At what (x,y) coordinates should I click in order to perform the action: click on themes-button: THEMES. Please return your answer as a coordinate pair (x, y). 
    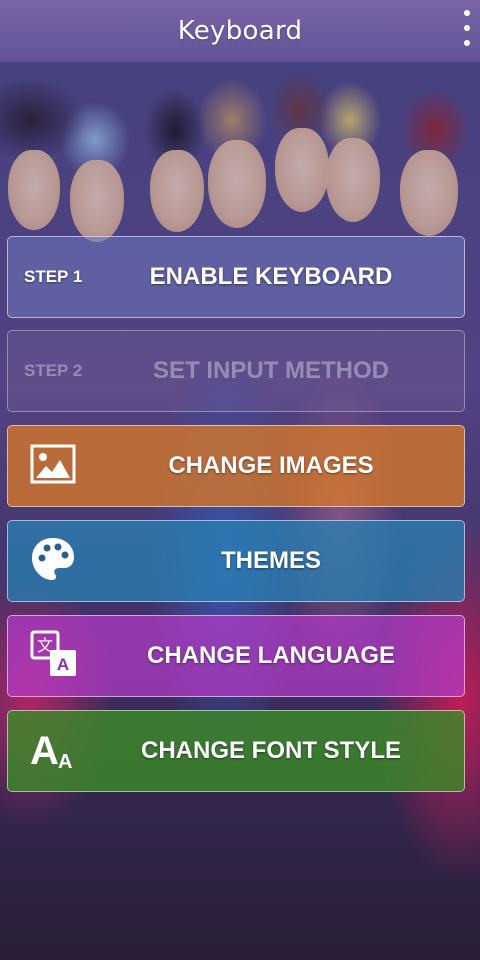
    Looking at the image, I should click on (236, 561).